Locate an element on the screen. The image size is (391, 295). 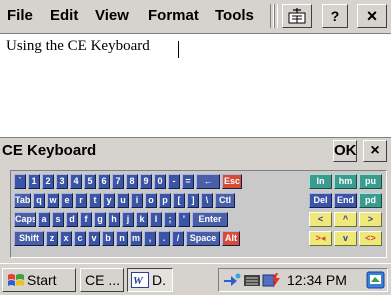
key-7: 7 is located at coordinates (118, 181).